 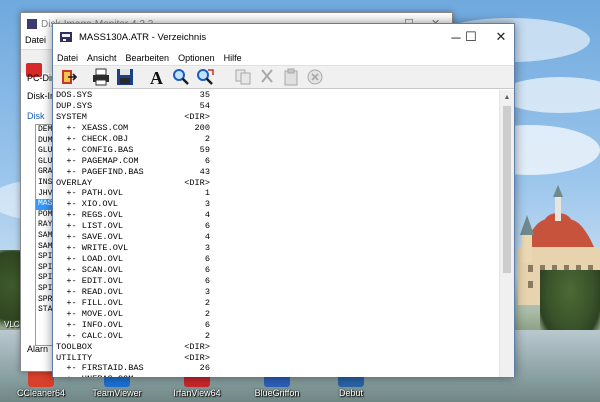 I want to click on cut-button, so click(x=267, y=77).